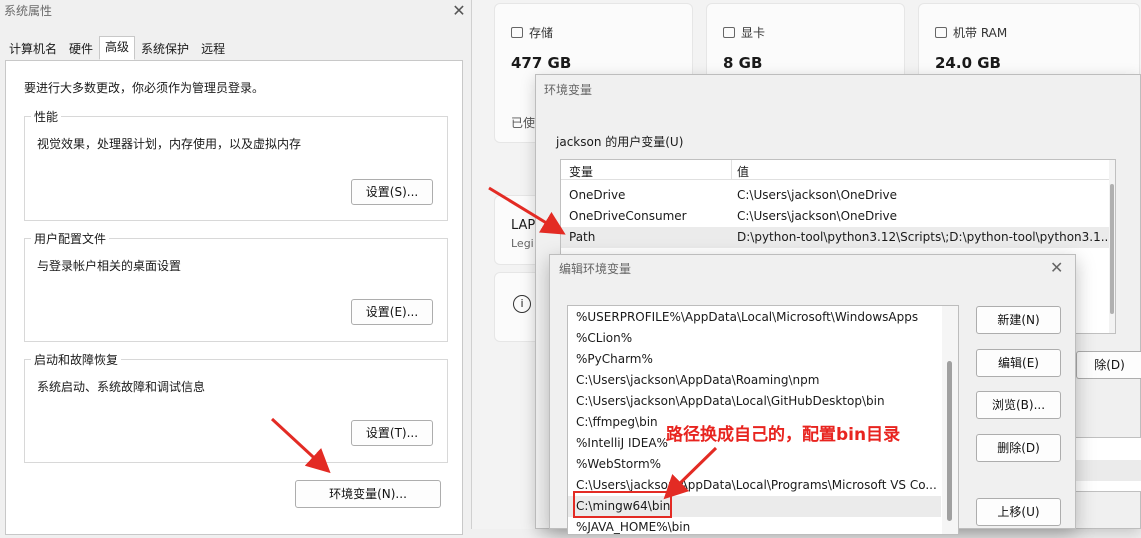  What do you see at coordinates (690, 473) in the screenshot?
I see `arrow-to-mingw-entry` at bounding box center [690, 473].